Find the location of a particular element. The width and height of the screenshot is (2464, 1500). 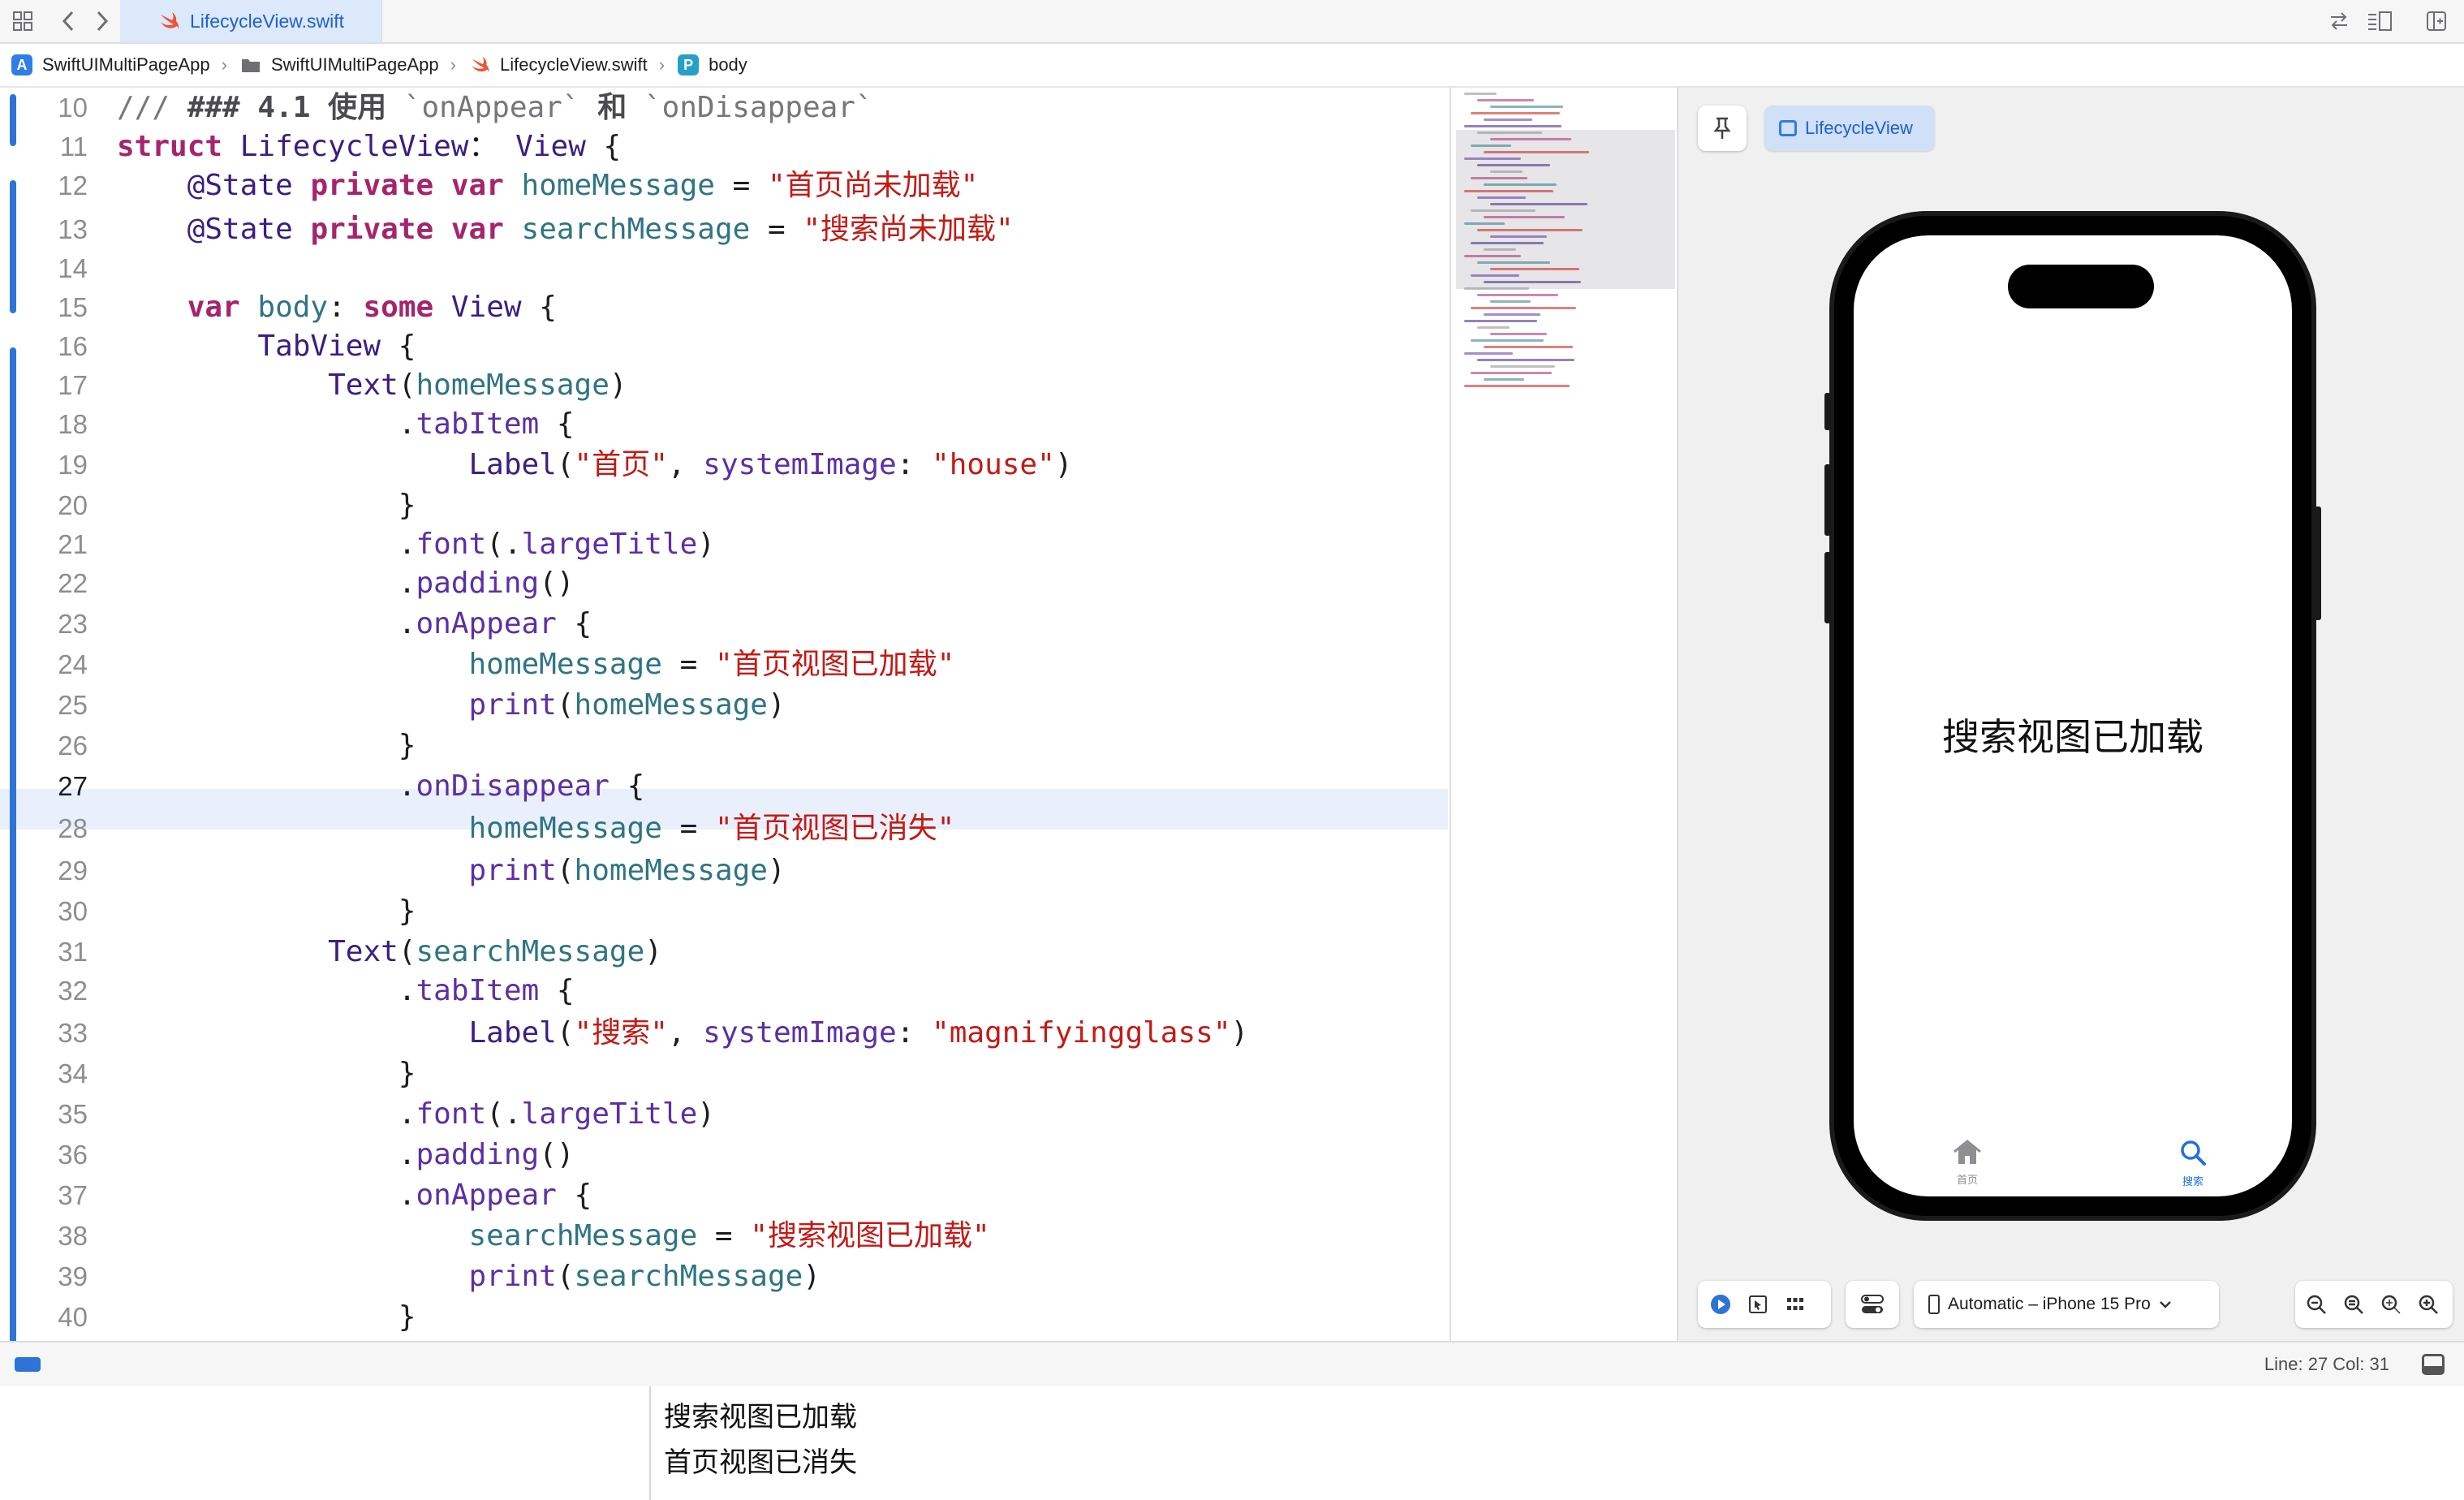

swap-icon is located at coordinates (2339, 21).